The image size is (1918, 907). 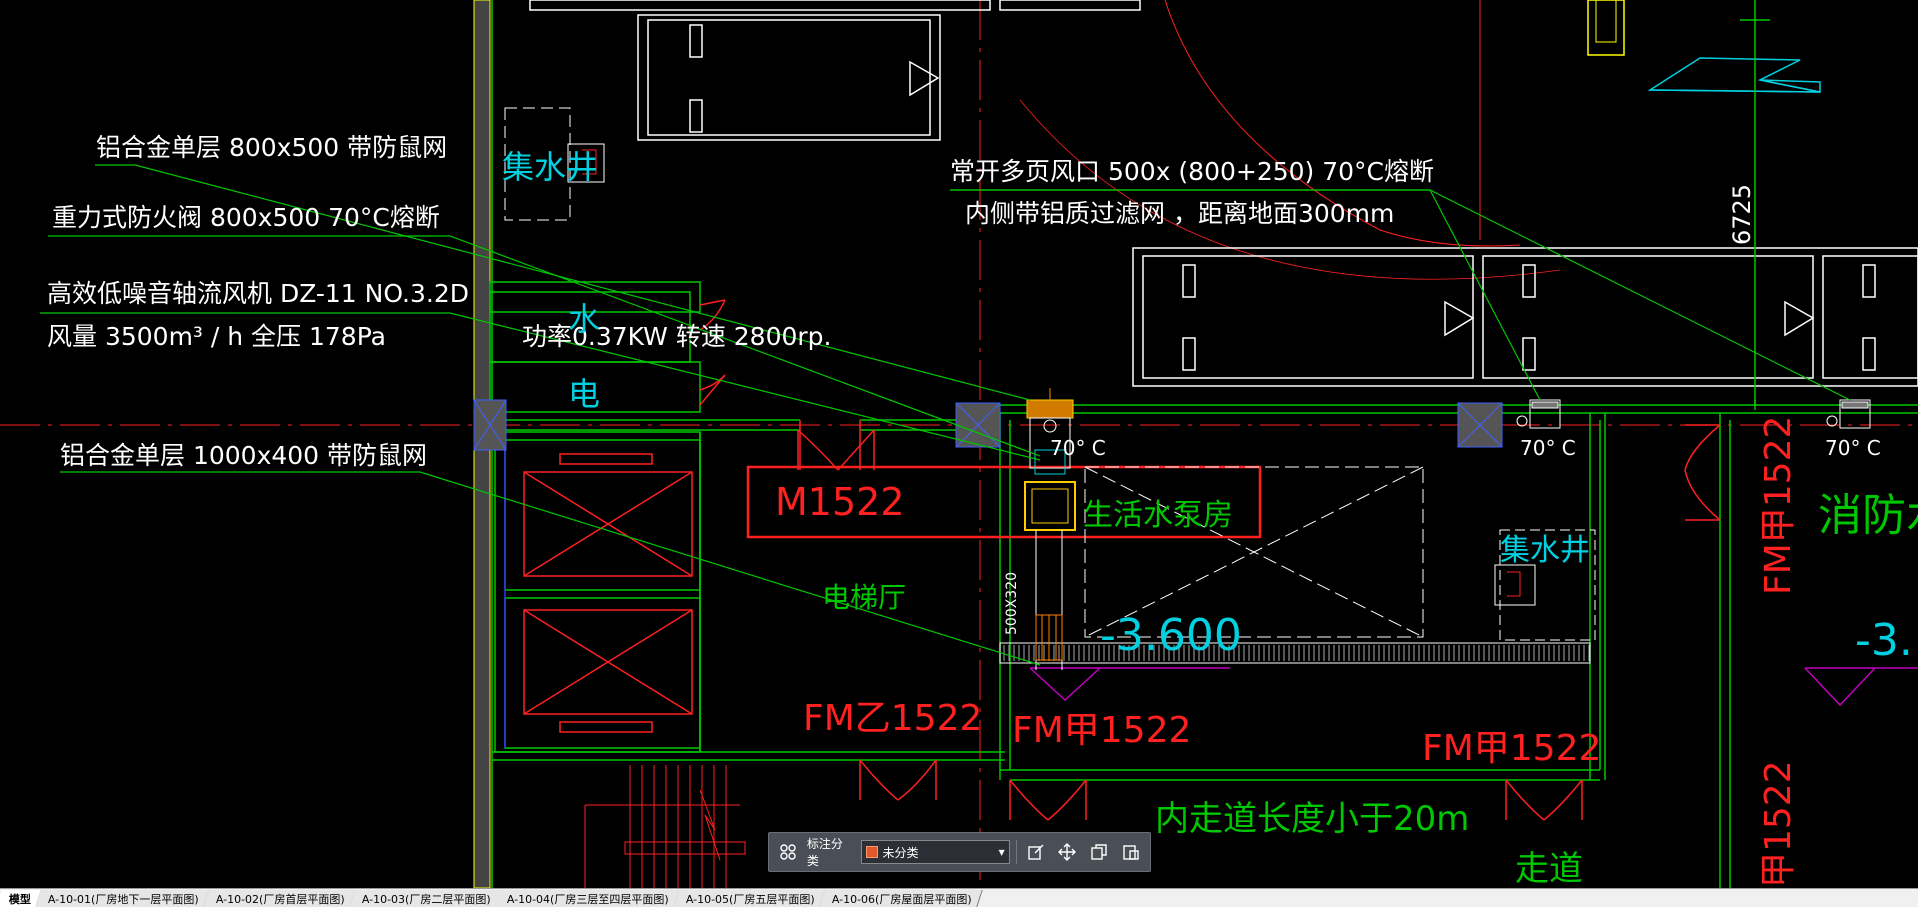 I want to click on door-fmj1522-3: FM甲1522, so click(x=1778, y=505).